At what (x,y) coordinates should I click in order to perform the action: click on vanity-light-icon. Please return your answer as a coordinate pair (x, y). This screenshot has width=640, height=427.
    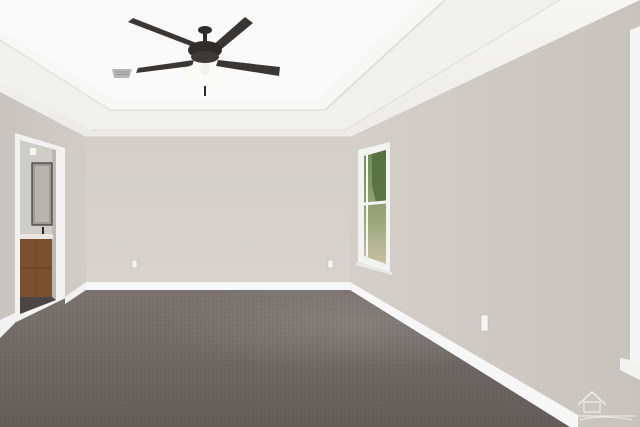
    Looking at the image, I should click on (33, 151).